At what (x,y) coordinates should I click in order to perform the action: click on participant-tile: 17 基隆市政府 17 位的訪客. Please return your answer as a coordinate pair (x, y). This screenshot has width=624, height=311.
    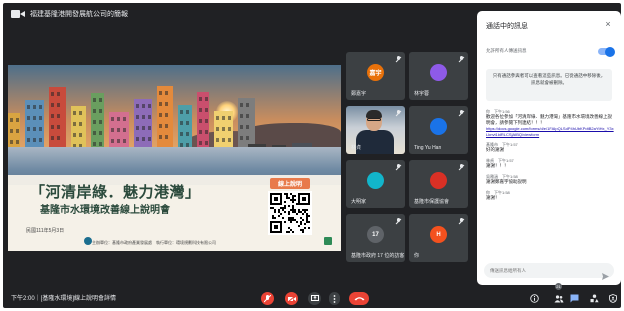
    Looking at the image, I should click on (375, 238).